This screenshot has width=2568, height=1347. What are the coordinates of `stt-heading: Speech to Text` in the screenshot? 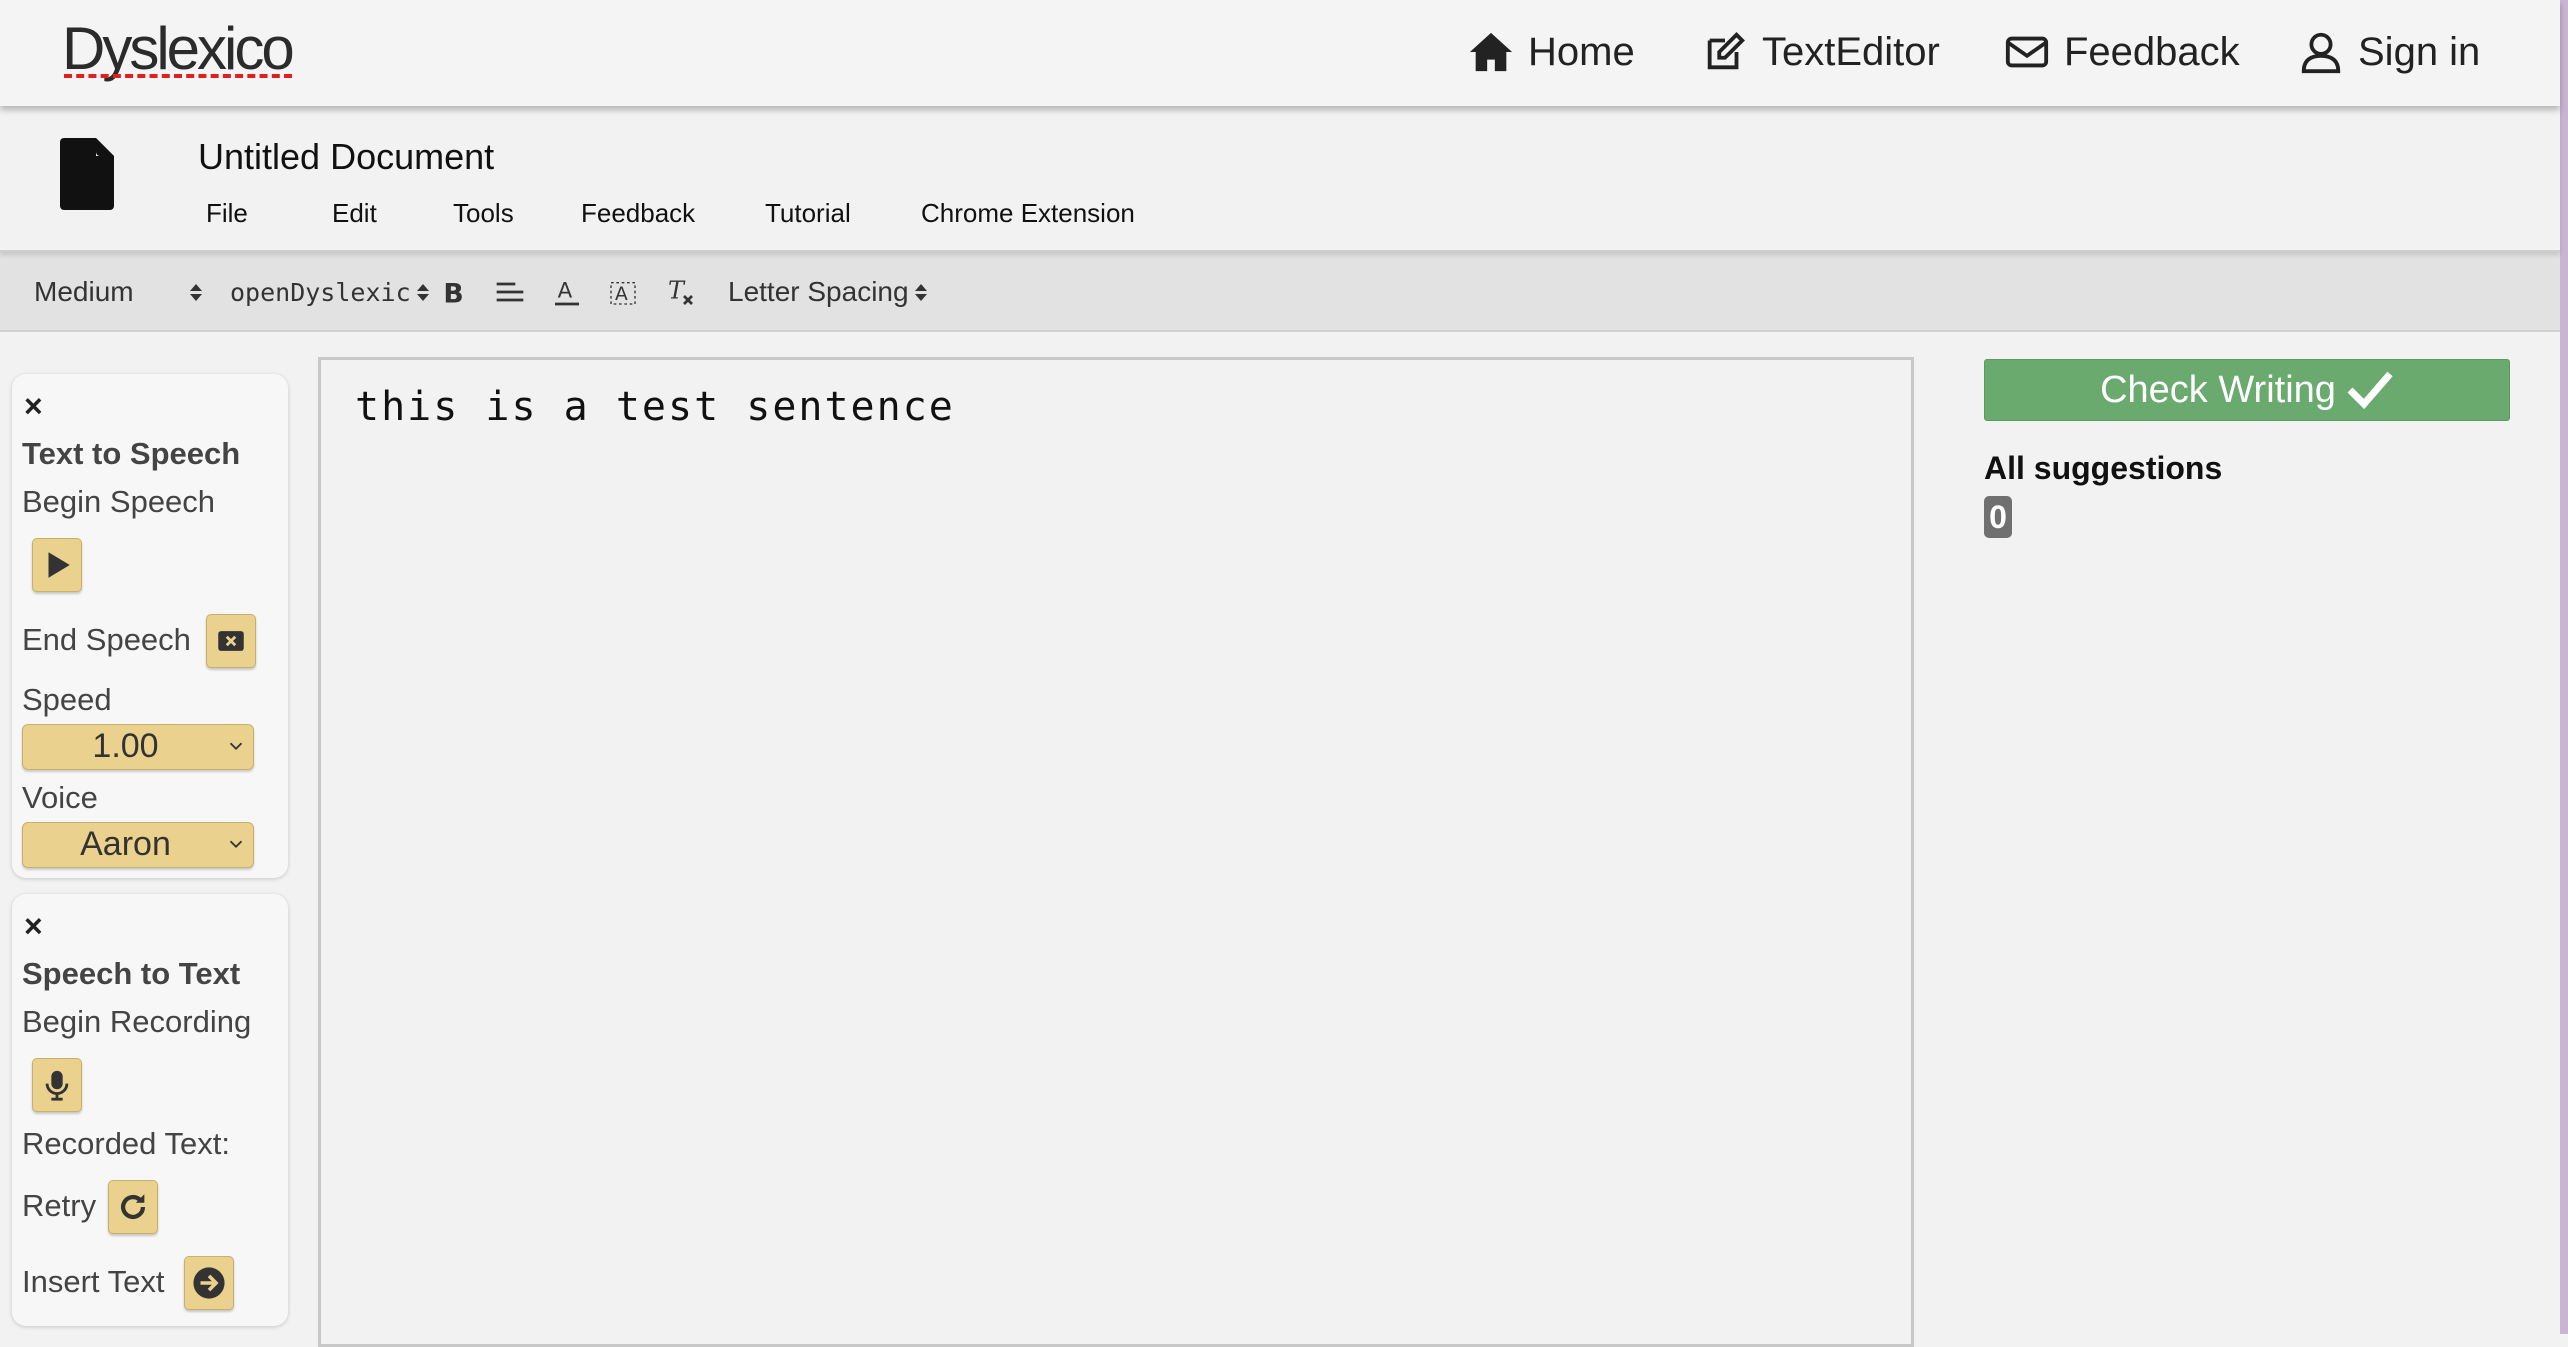 It's located at (131, 973).